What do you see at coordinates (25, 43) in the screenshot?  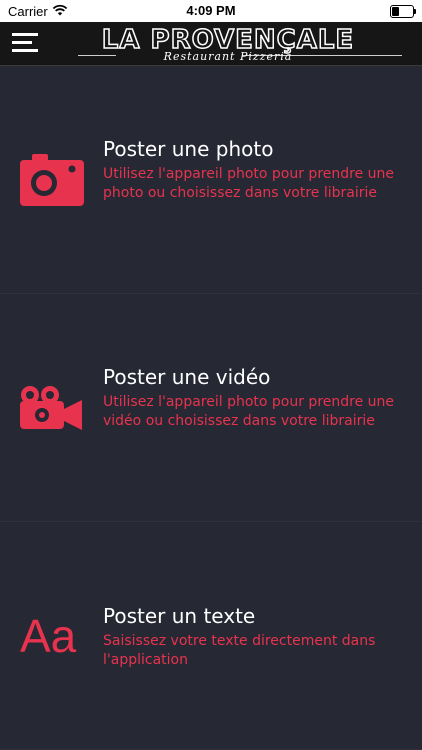 I see `menu-icon` at bounding box center [25, 43].